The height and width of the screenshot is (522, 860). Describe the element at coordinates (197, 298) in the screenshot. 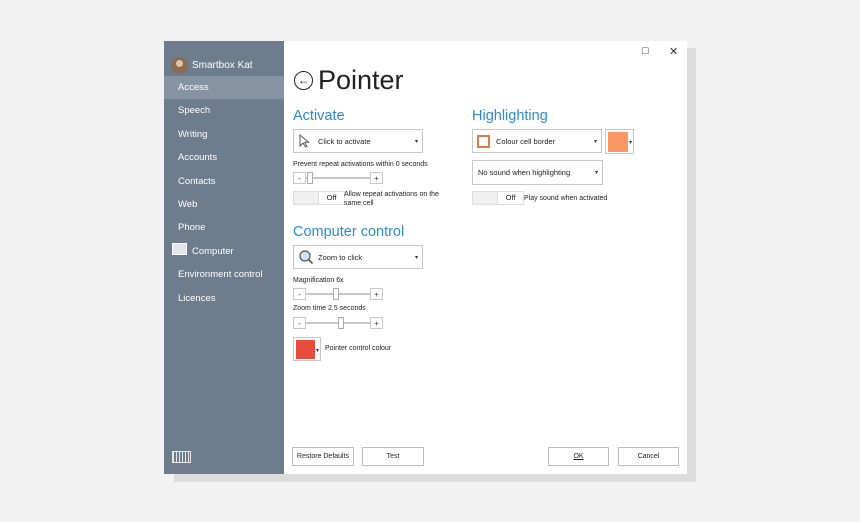

I see `sidebar-item-label: Licences` at that location.